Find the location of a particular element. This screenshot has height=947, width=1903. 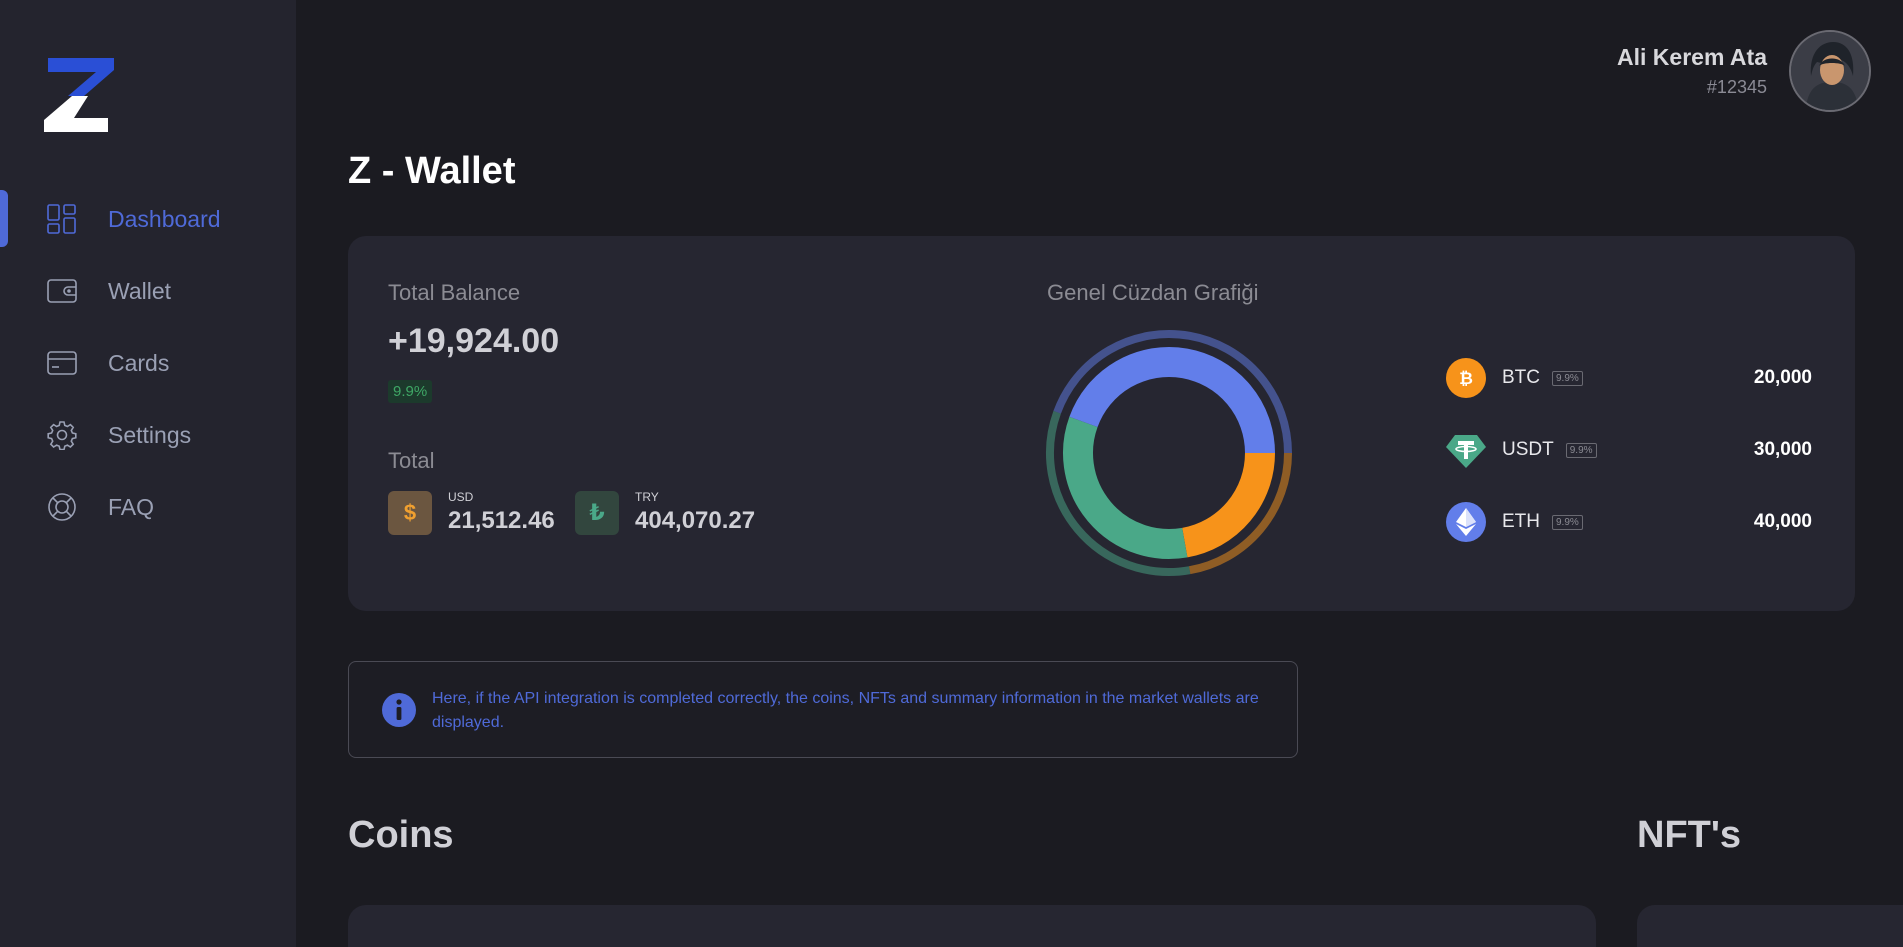

wallet-donut-chart is located at coordinates (1169, 453).